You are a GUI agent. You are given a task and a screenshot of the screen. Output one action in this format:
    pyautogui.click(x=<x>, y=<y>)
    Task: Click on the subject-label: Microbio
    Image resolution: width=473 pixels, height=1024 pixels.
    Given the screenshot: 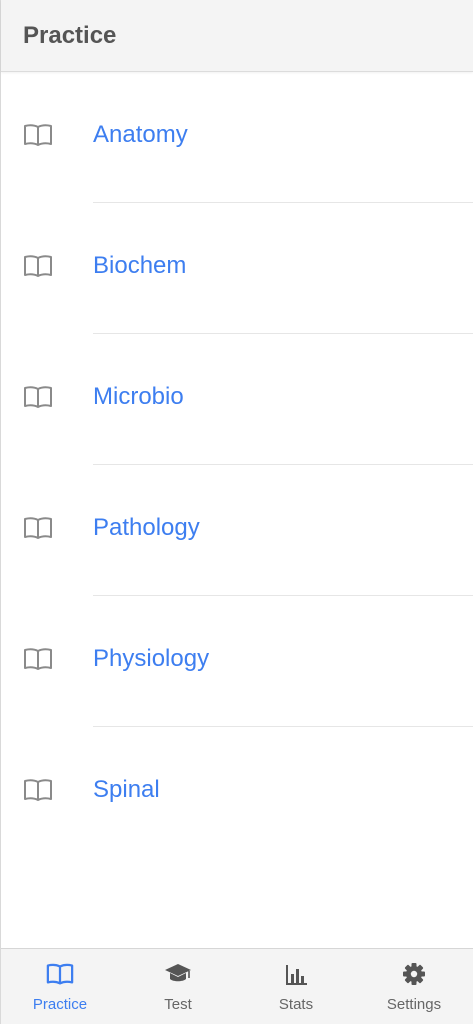 What is the action you would take?
    pyautogui.click(x=138, y=396)
    